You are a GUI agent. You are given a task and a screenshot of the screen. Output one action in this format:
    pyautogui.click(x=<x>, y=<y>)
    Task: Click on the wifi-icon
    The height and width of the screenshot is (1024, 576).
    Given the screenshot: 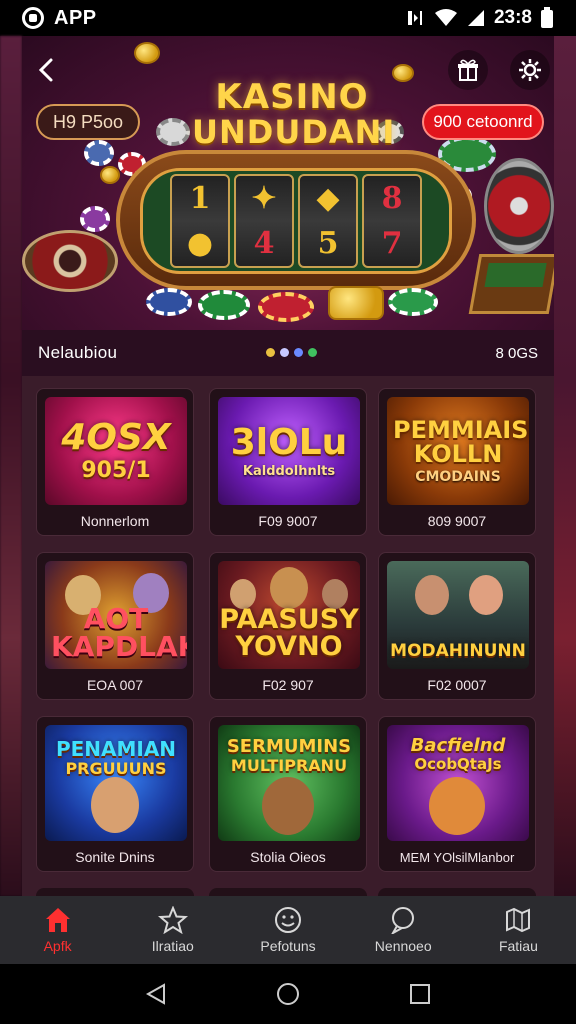 What is the action you would take?
    pyautogui.click(x=445, y=17)
    